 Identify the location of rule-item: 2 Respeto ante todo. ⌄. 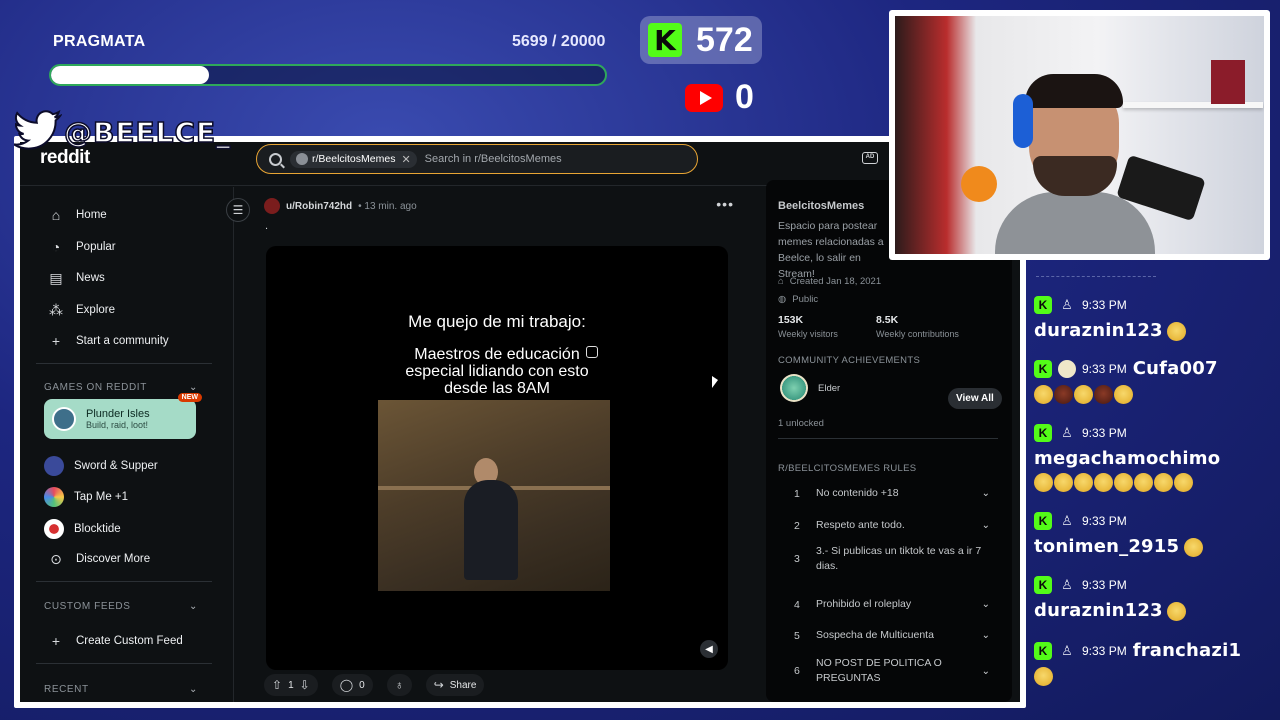
(892, 525).